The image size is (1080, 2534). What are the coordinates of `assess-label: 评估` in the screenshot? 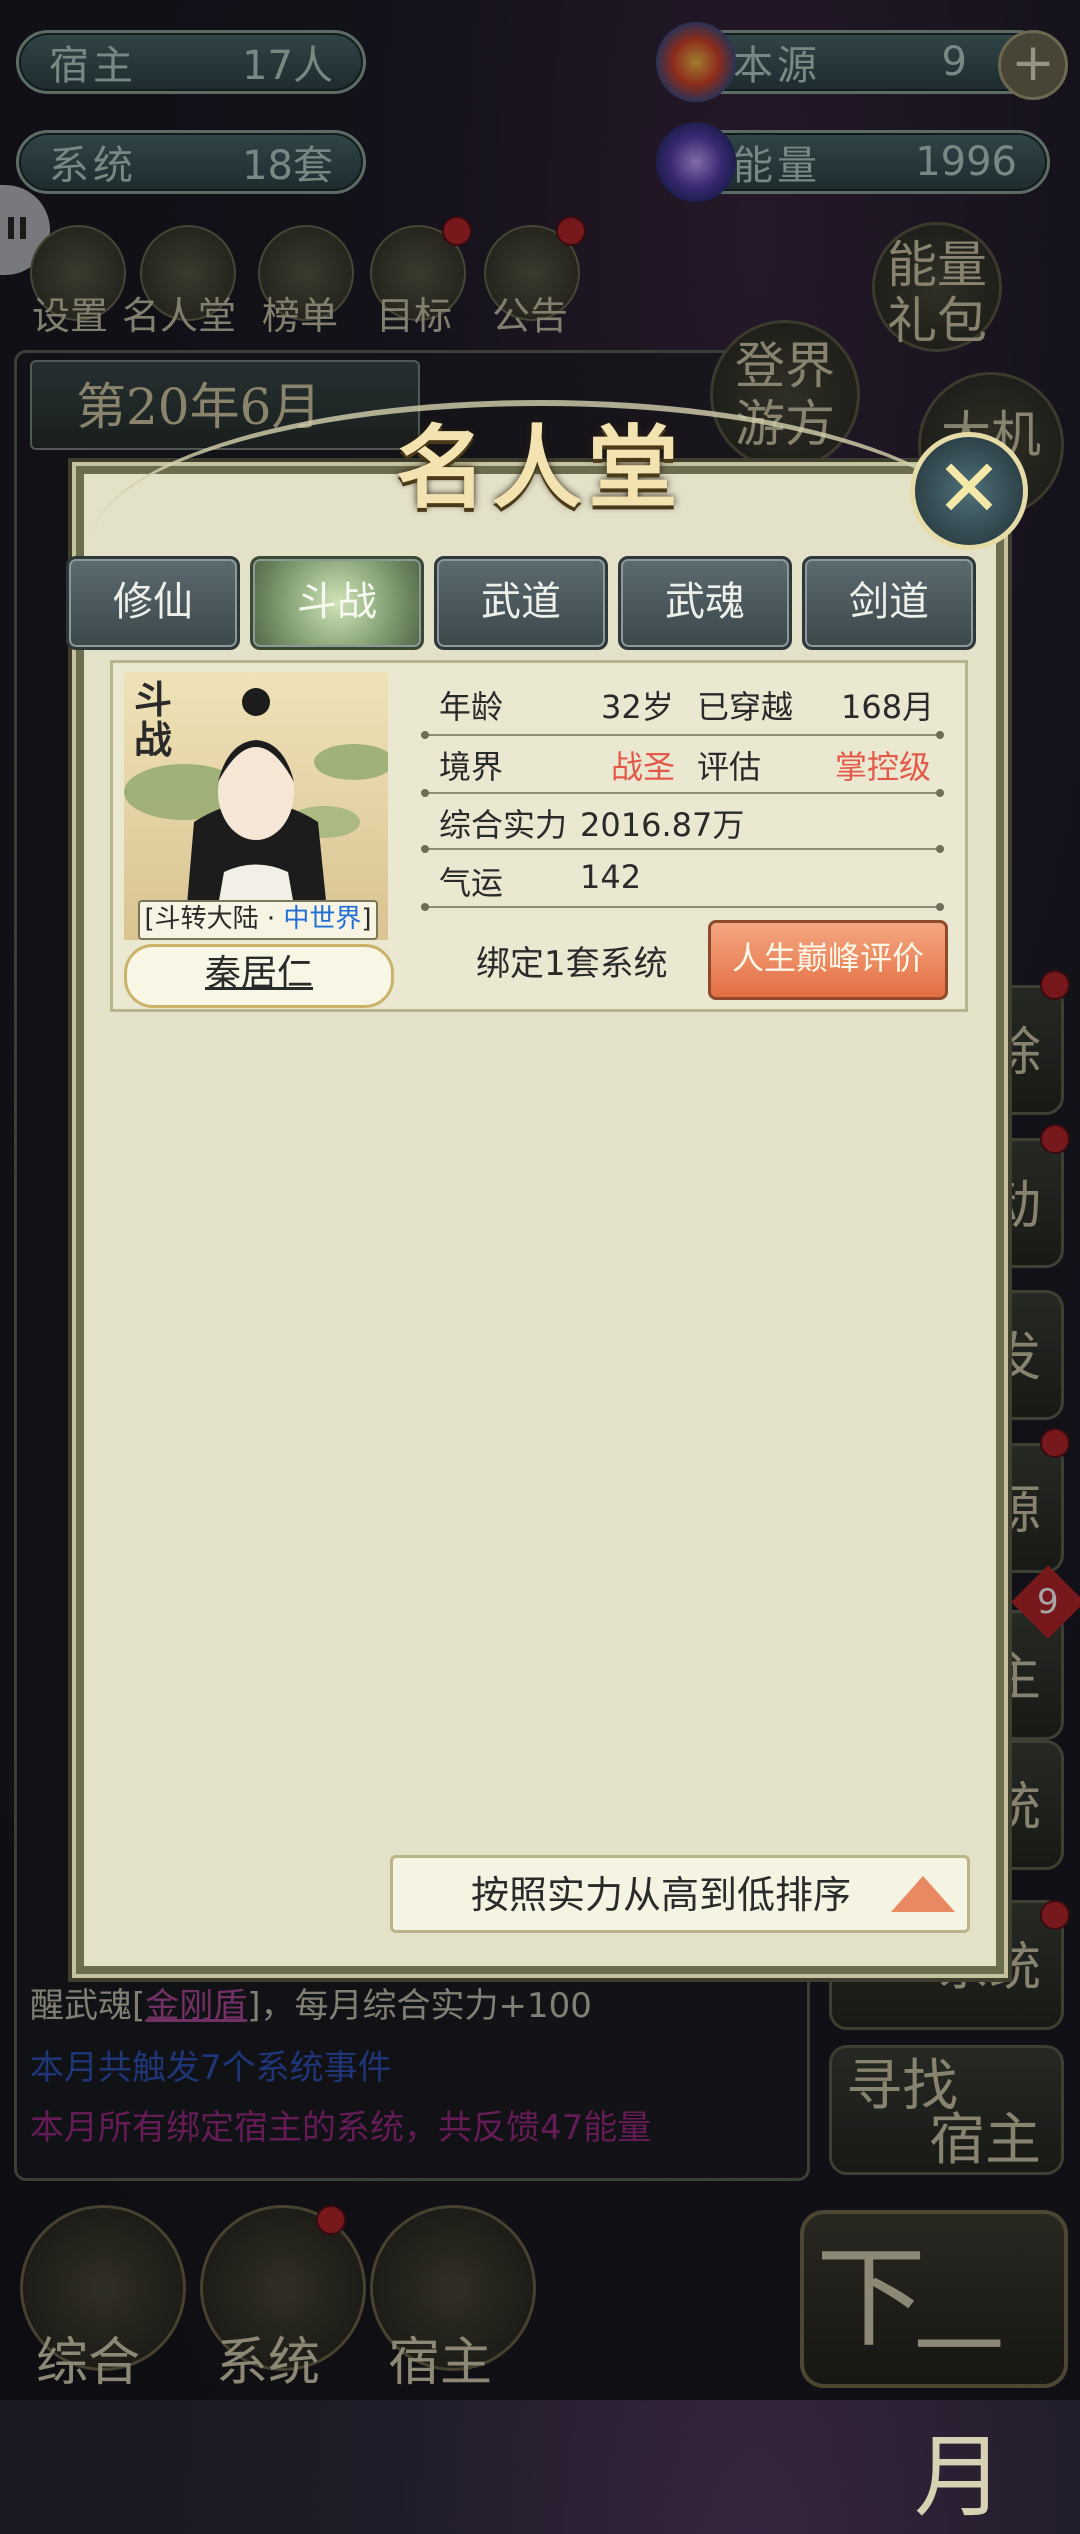 It's located at (729, 767).